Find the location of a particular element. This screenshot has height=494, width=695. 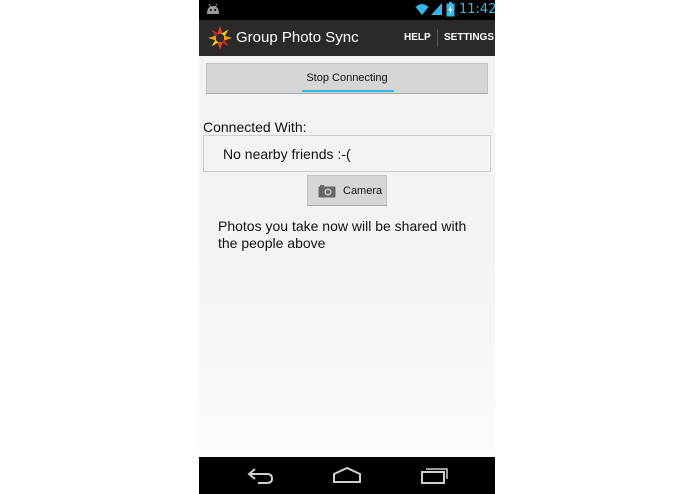

action-bar: Group Photo Sync HELP SETTINGS is located at coordinates (347, 38).